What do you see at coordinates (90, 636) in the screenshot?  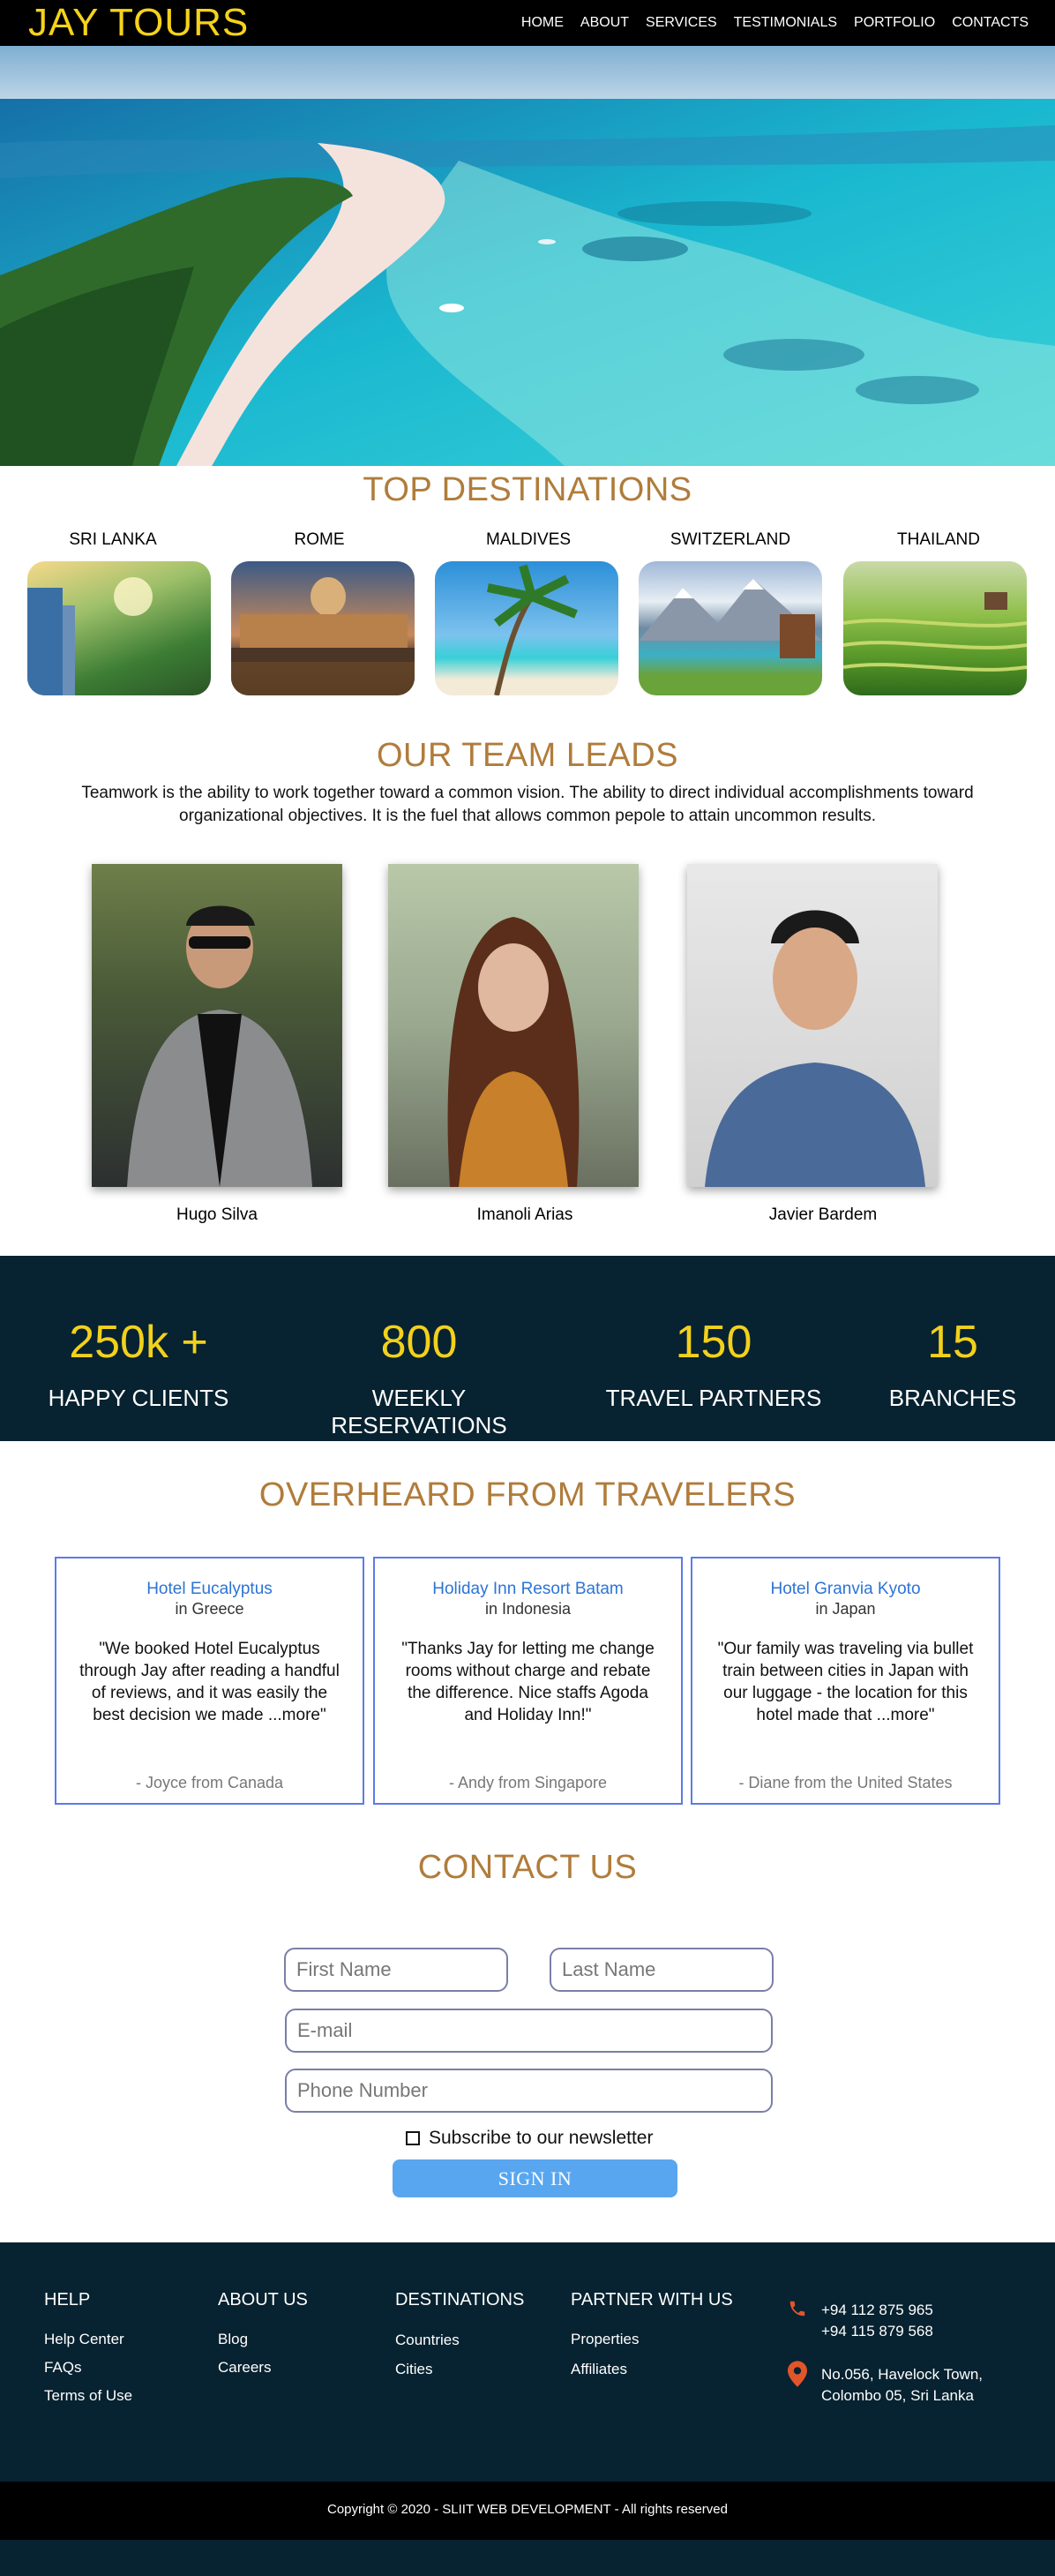 I see `sri-lanka-scene` at bounding box center [90, 636].